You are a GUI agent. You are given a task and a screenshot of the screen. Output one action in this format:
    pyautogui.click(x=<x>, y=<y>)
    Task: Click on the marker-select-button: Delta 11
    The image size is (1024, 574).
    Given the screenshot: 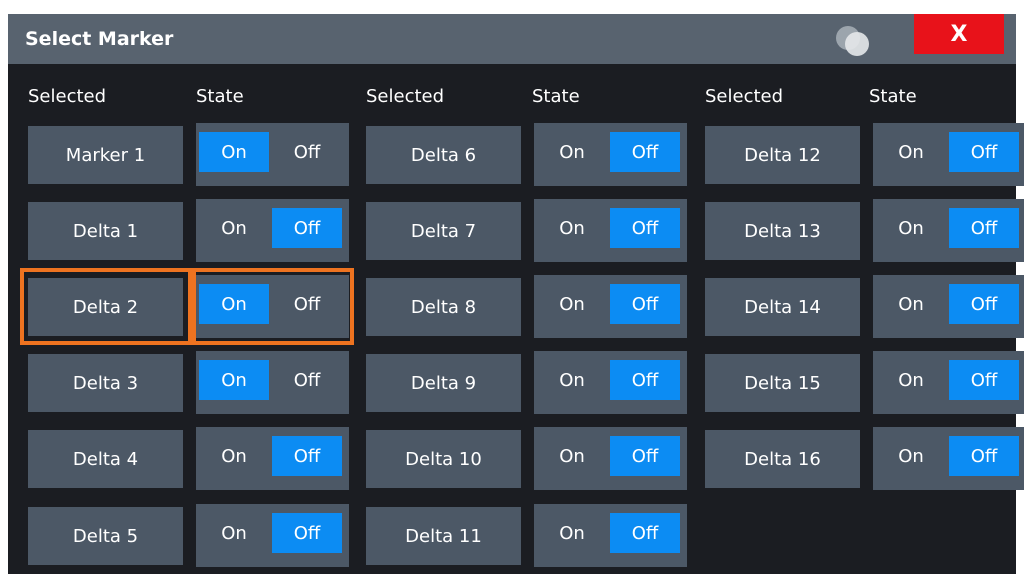 What is the action you would take?
    pyautogui.click(x=443, y=536)
    